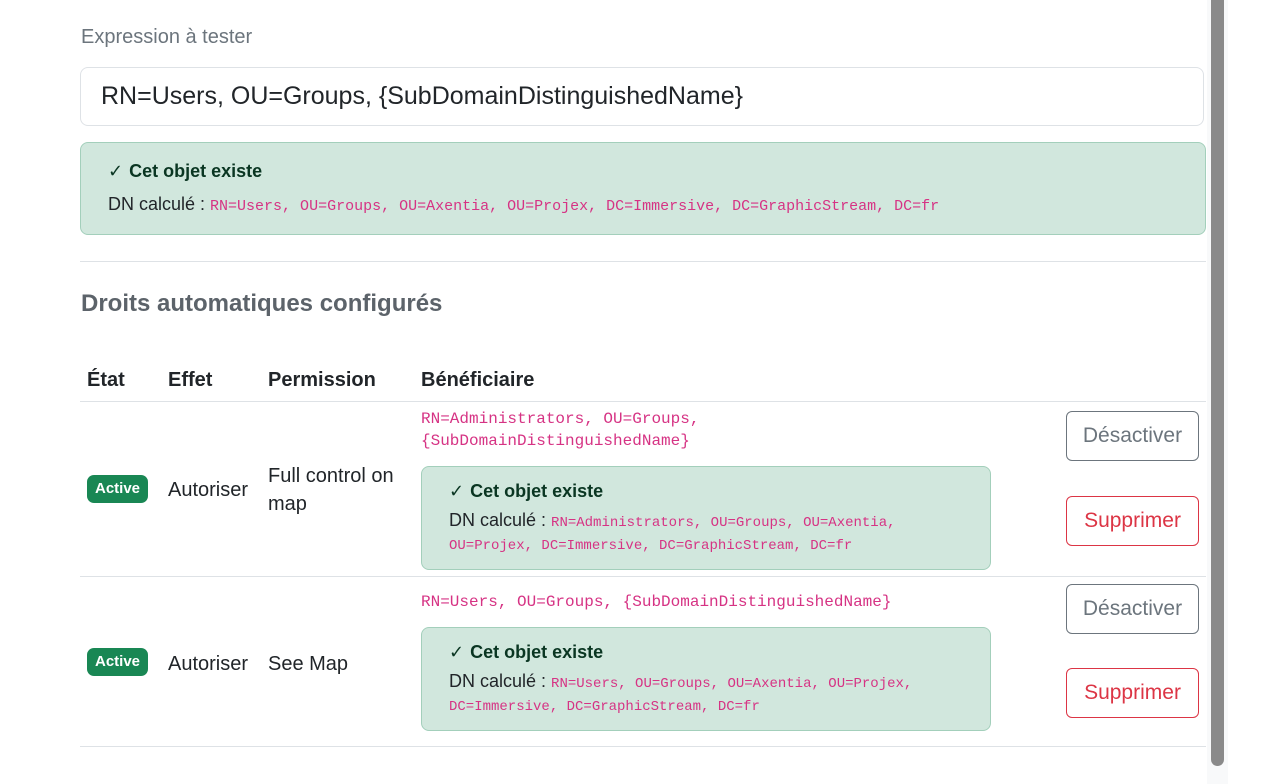 This screenshot has height=784, width=1287. What do you see at coordinates (560, 419) in the screenshot?
I see `beneficiary-line: RN=Administrators, OU=Groups,` at bounding box center [560, 419].